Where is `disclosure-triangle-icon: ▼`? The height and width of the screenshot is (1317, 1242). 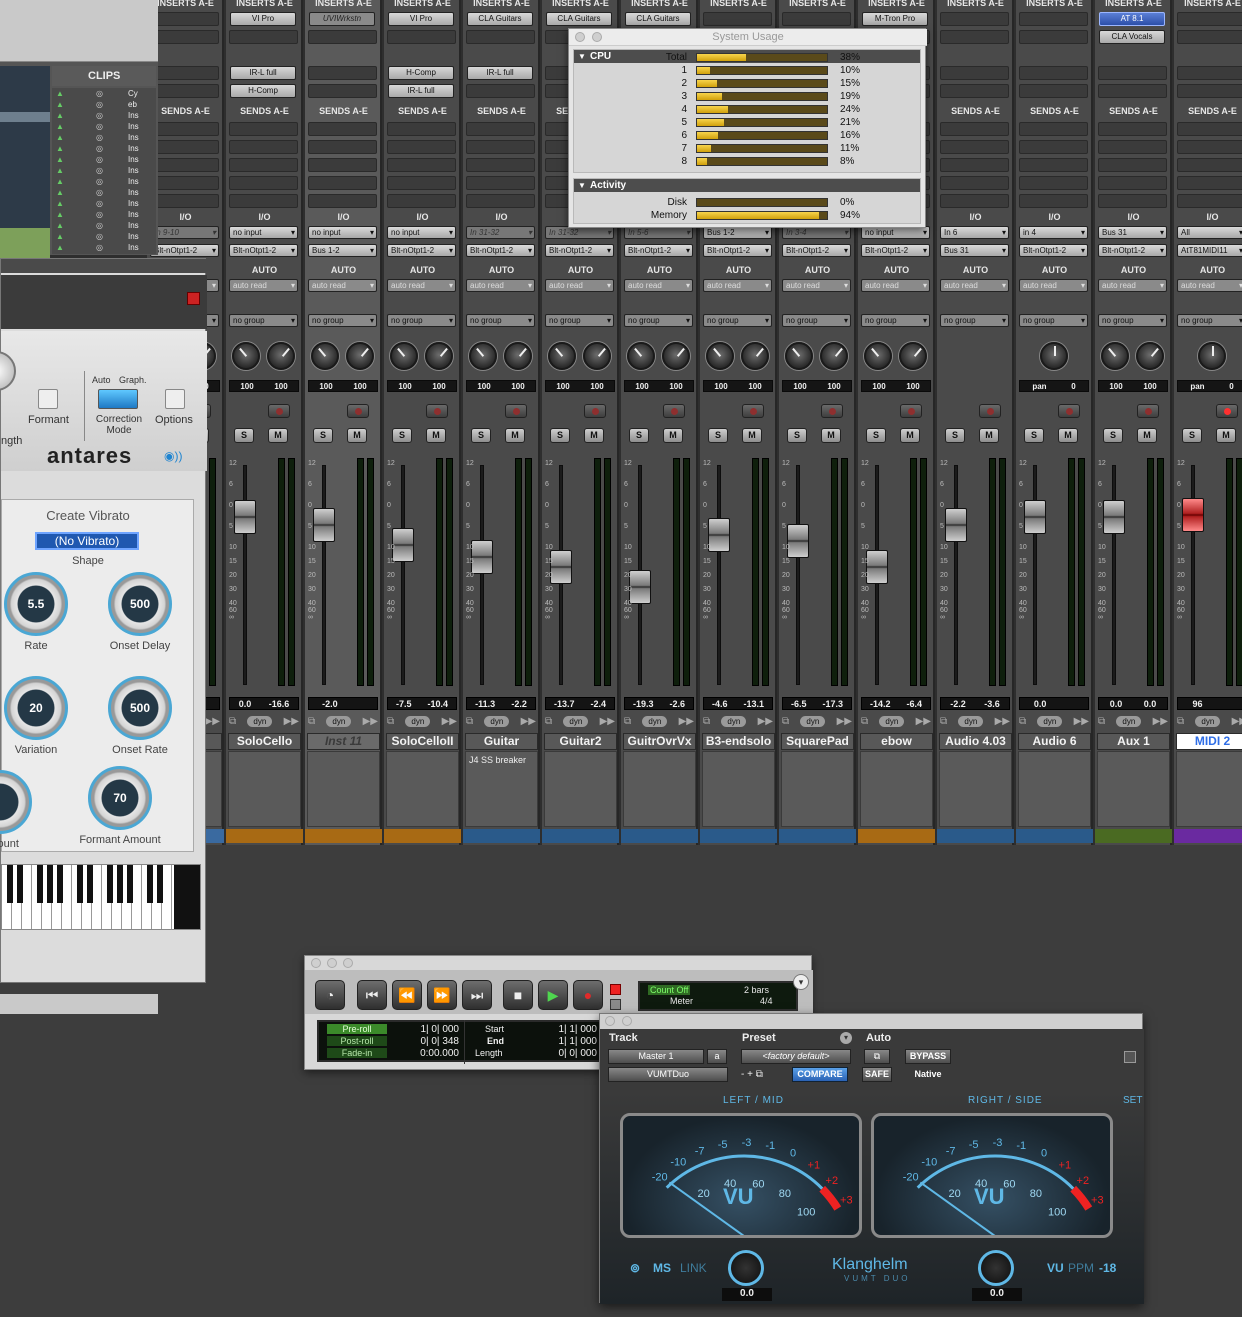
disclosure-triangle-icon: ▼ is located at coordinates (582, 185).